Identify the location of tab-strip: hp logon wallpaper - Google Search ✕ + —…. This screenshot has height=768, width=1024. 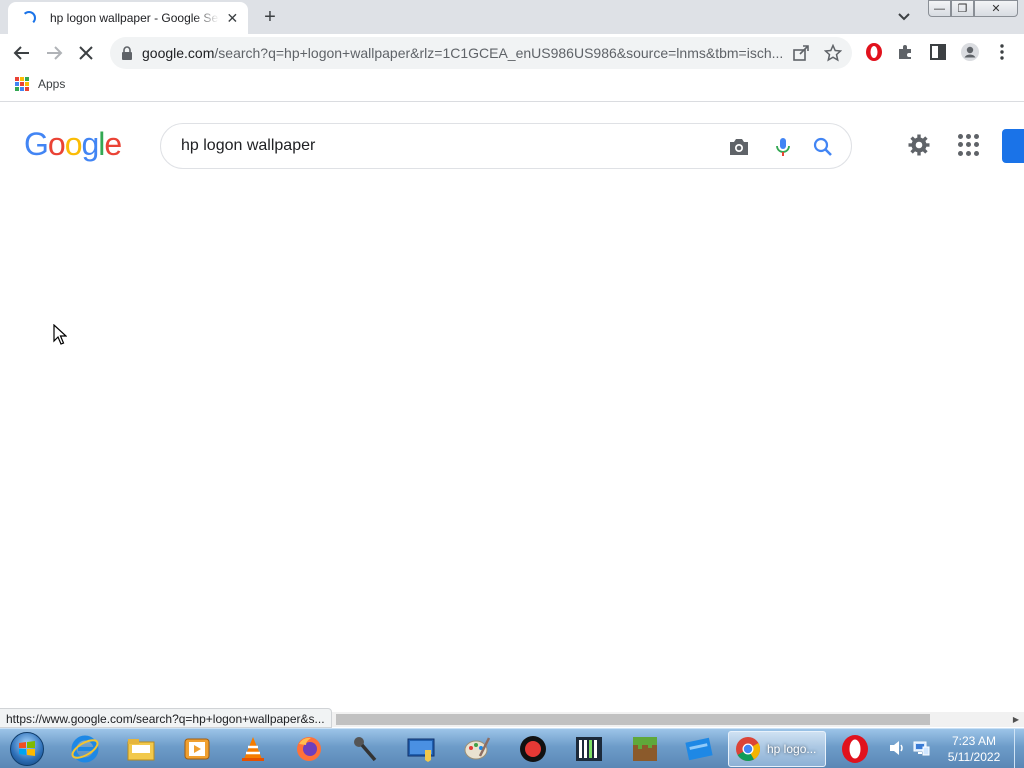
(512, 17).